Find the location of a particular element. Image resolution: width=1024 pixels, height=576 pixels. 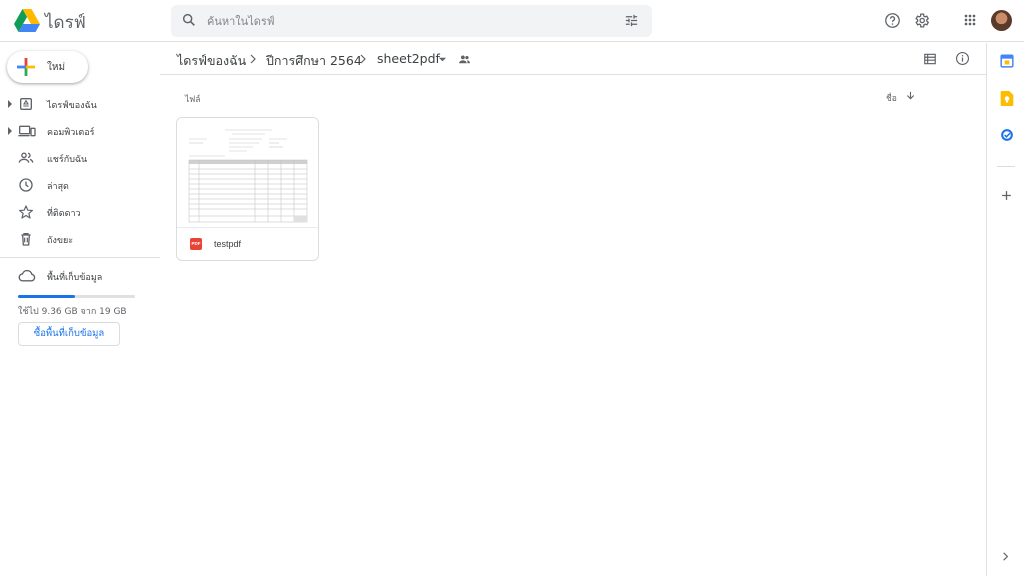

sidebar-item-shared: แชร์กับฉัน is located at coordinates (80, 158).